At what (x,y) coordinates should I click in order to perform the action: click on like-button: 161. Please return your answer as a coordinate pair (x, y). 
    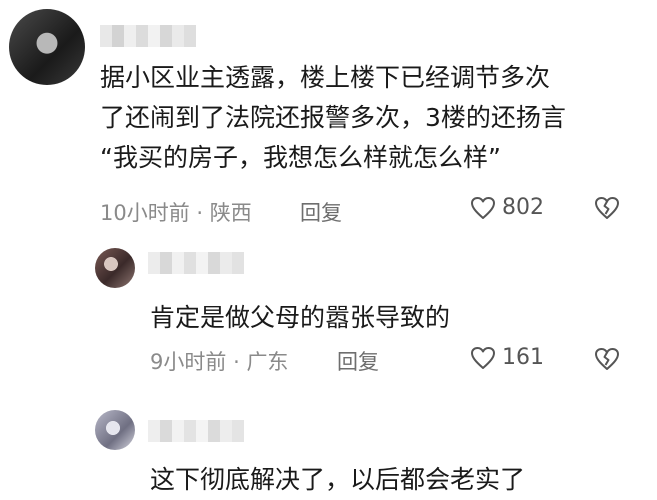
    Looking at the image, I should click on (507, 357).